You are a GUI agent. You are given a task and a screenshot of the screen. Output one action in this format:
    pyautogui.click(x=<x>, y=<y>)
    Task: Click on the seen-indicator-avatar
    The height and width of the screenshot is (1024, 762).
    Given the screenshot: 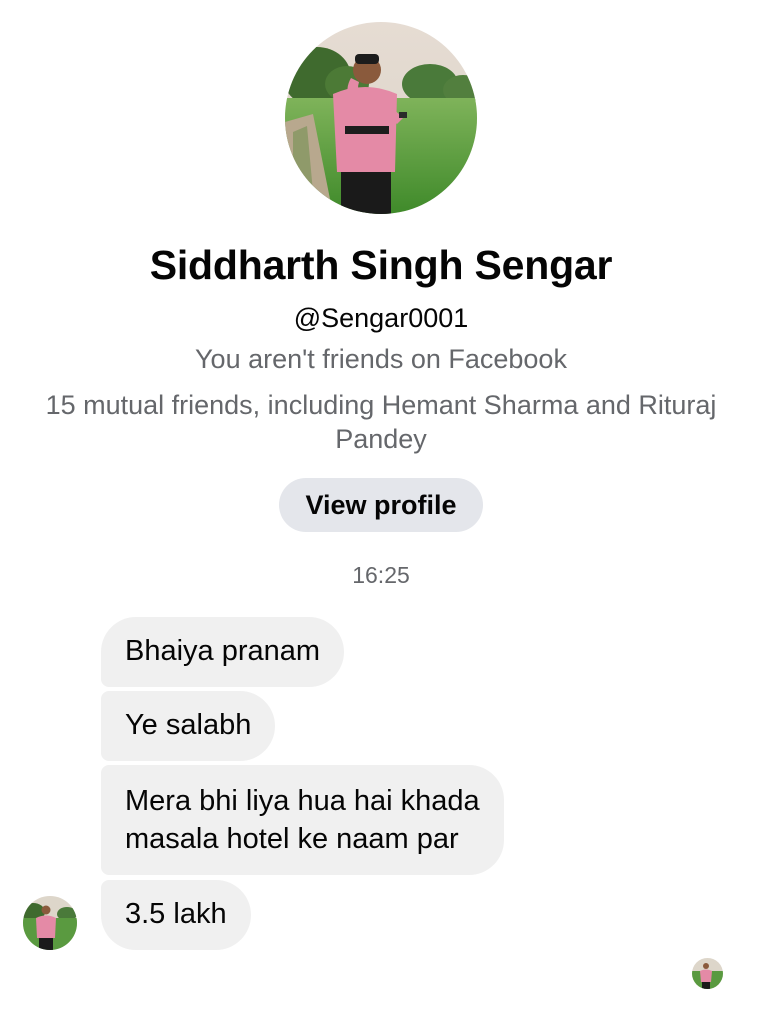 What is the action you would take?
    pyautogui.click(x=707, y=973)
    